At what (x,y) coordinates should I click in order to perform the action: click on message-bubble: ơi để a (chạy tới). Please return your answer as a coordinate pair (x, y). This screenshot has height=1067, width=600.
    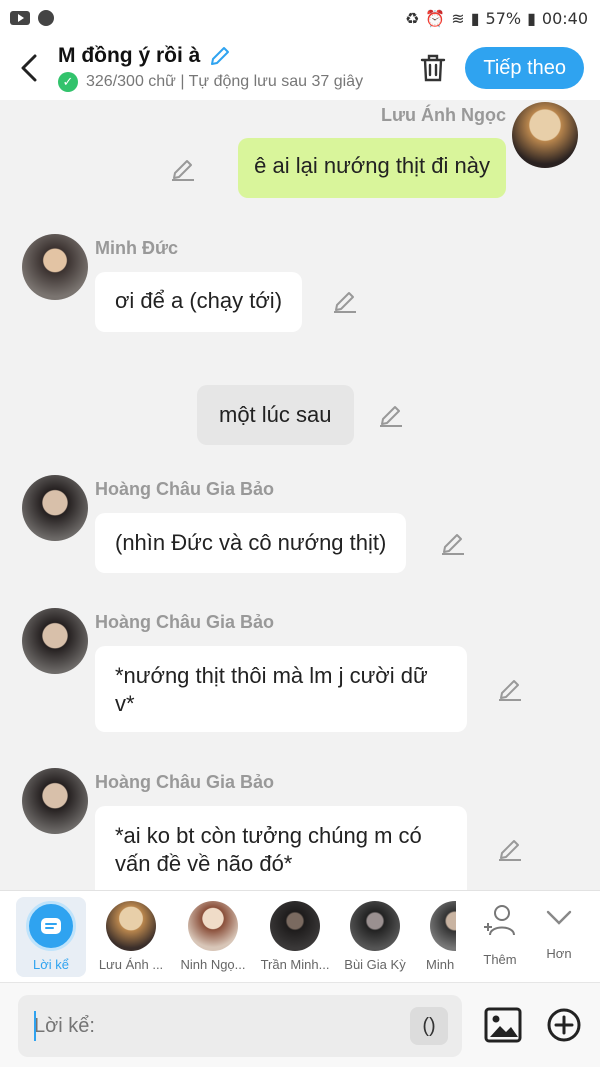
    Looking at the image, I should click on (199, 302).